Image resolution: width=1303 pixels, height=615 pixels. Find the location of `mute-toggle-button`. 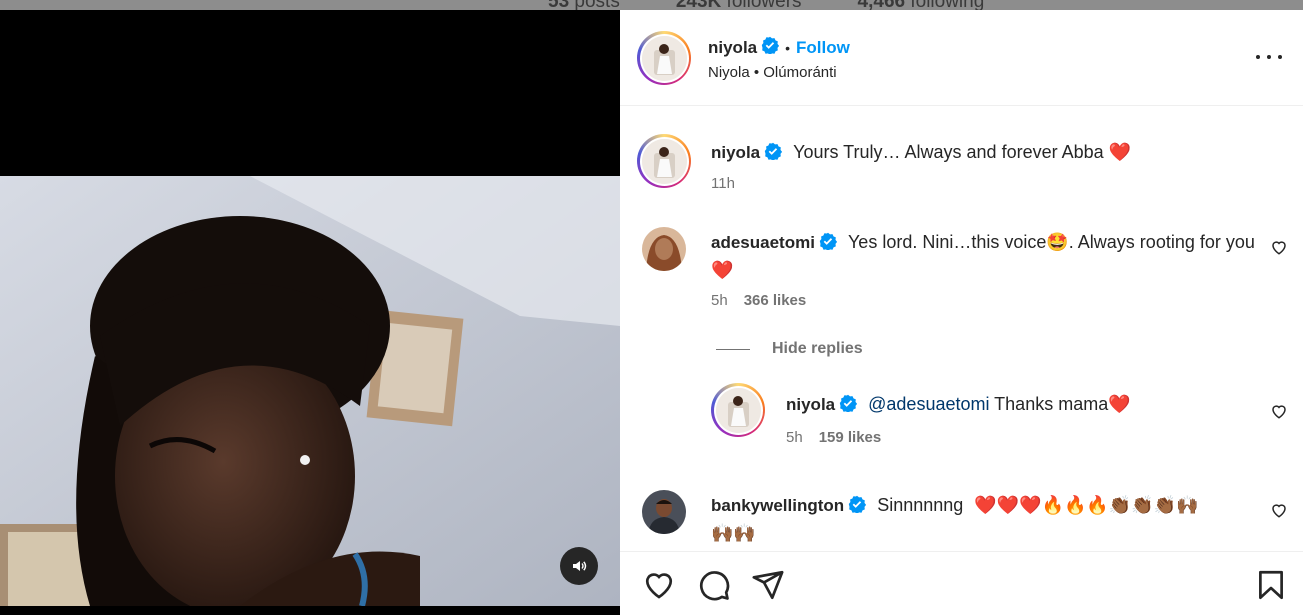

mute-toggle-button is located at coordinates (579, 566).